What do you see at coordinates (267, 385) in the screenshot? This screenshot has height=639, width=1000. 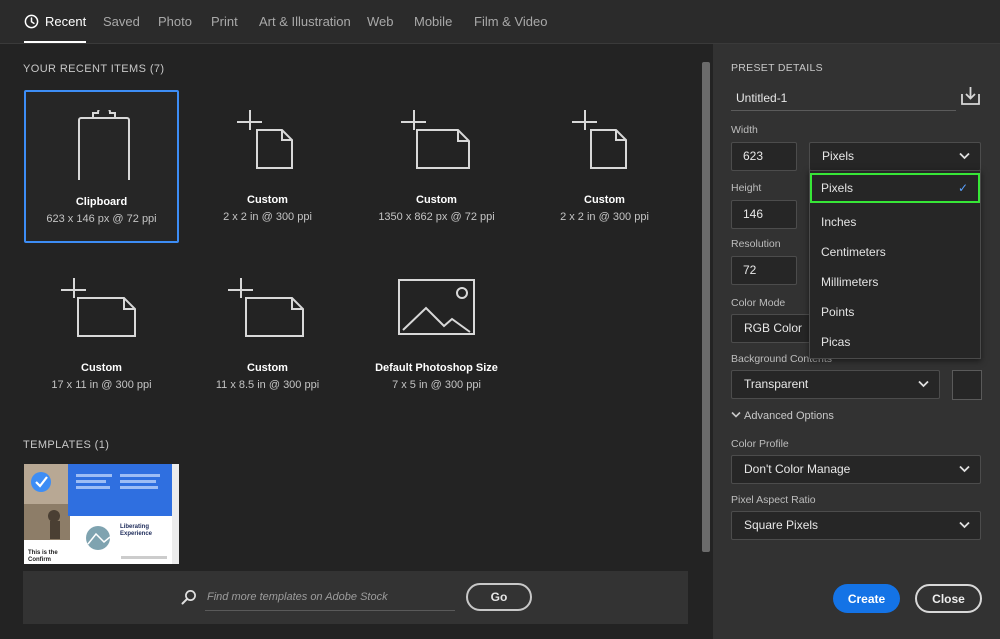 I see `recent-item-meta: 11 x 8.5 in @ 300 ppi` at bounding box center [267, 385].